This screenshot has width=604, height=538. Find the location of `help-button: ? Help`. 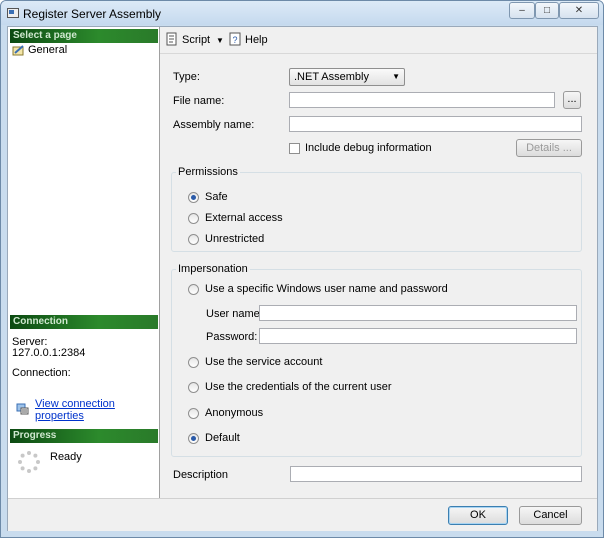

help-button: ? Help is located at coordinates (248, 40).